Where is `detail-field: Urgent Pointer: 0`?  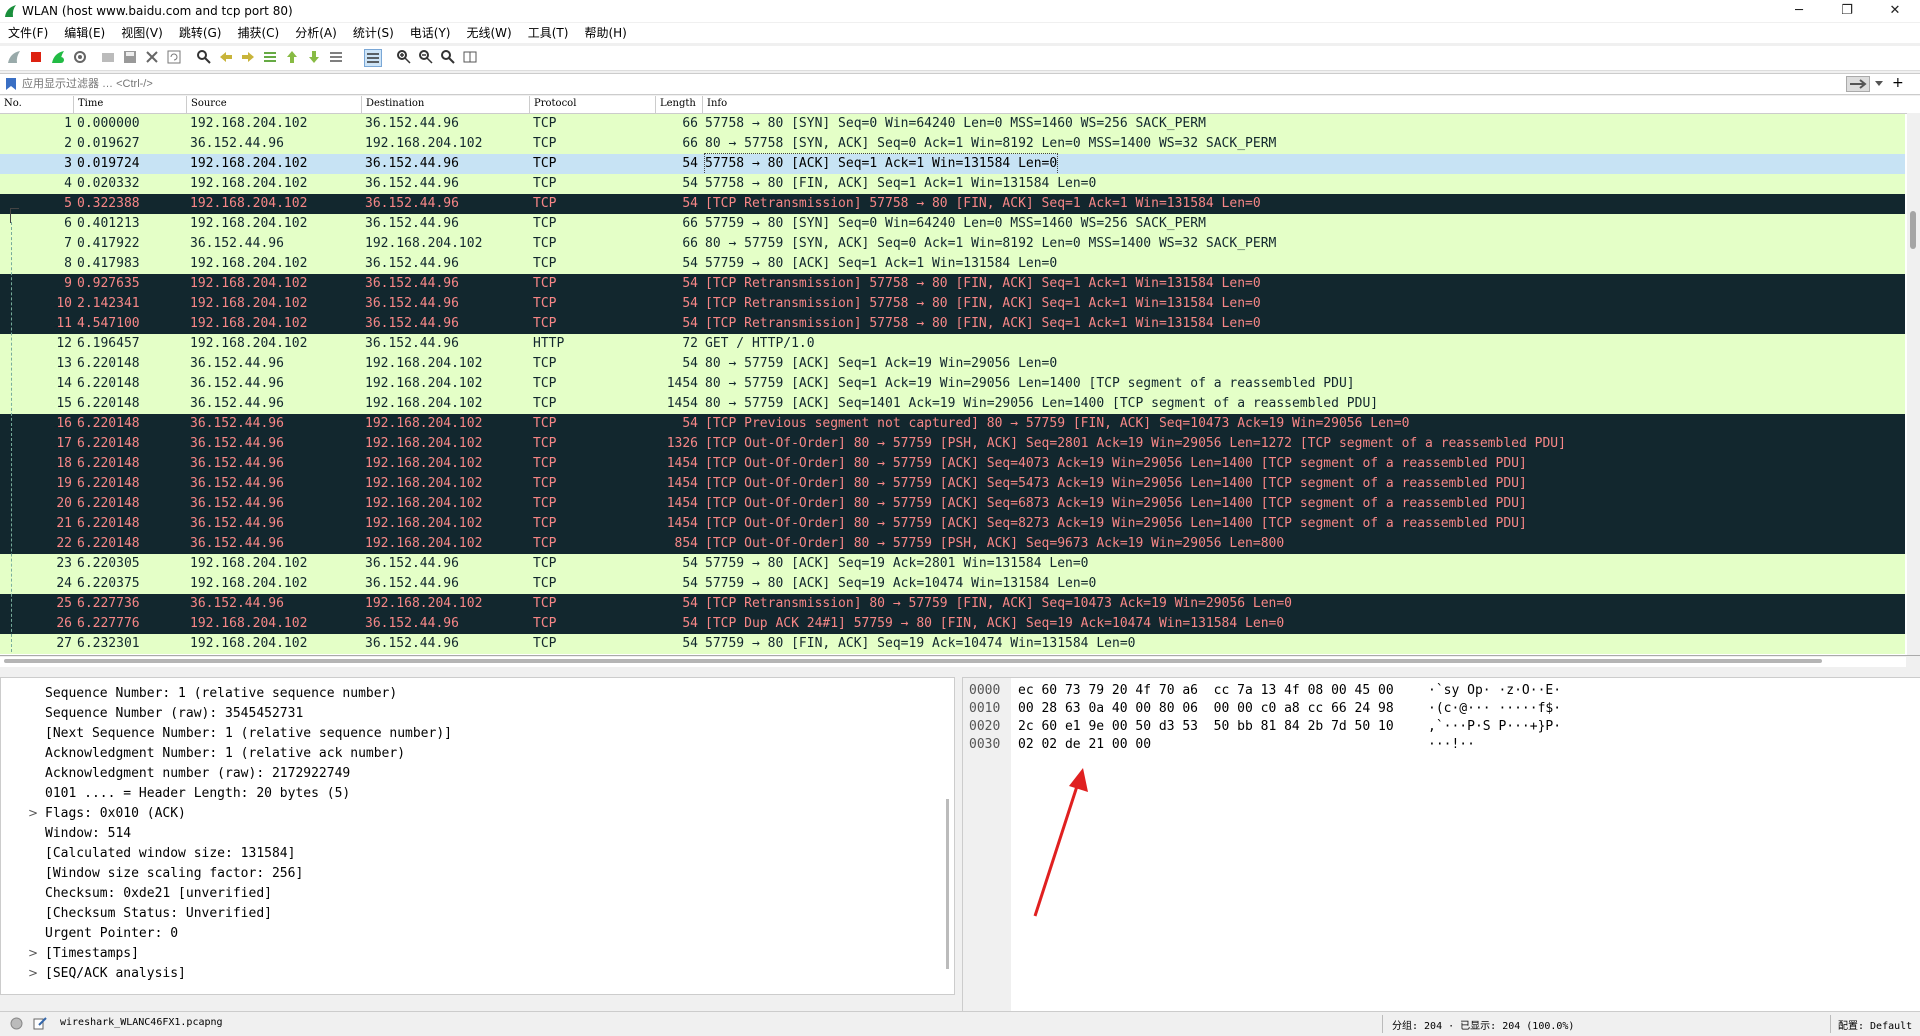
detail-field: Urgent Pointer: 0 is located at coordinates (111, 934).